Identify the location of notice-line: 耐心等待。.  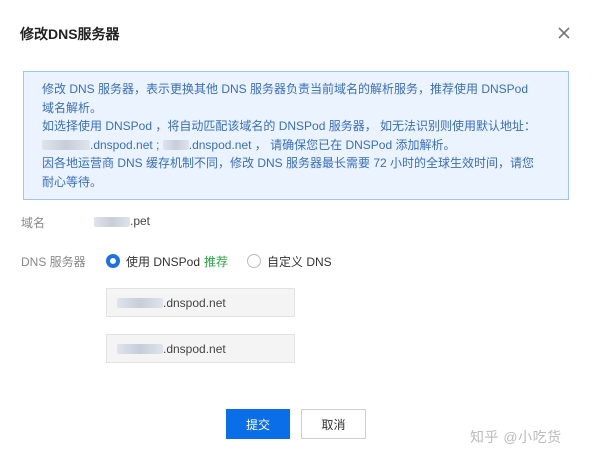
(72, 181).